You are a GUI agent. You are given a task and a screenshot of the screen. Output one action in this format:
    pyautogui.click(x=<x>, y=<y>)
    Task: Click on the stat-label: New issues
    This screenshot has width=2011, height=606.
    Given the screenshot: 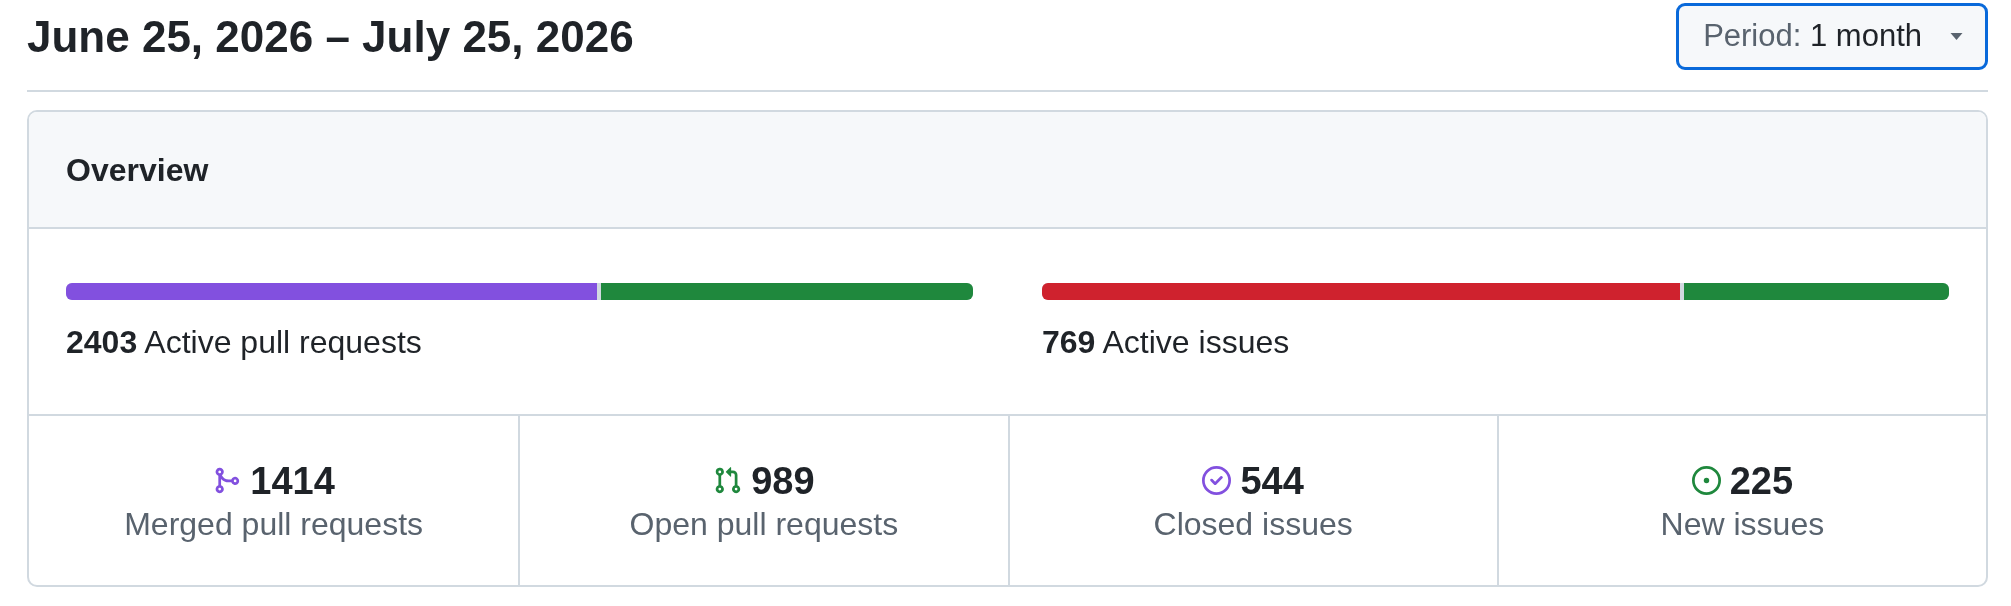 What is the action you would take?
    pyautogui.click(x=1742, y=524)
    